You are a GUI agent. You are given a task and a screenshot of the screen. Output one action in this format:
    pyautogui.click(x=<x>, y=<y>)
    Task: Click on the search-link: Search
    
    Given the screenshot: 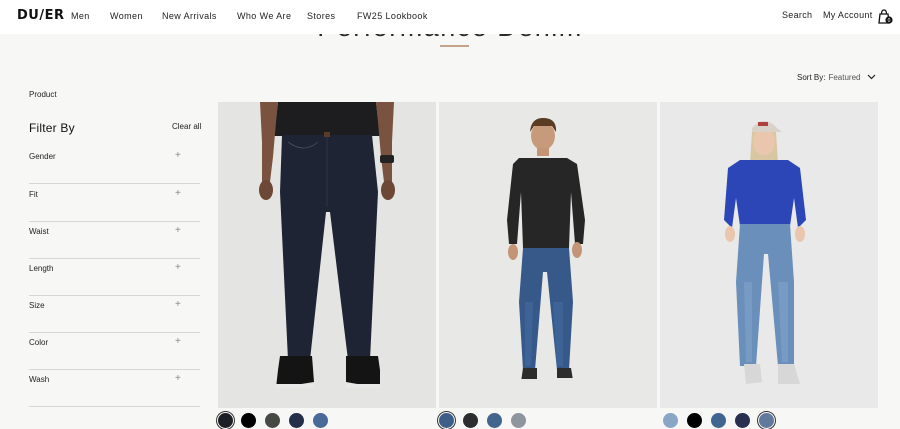 What is the action you would take?
    pyautogui.click(x=797, y=15)
    